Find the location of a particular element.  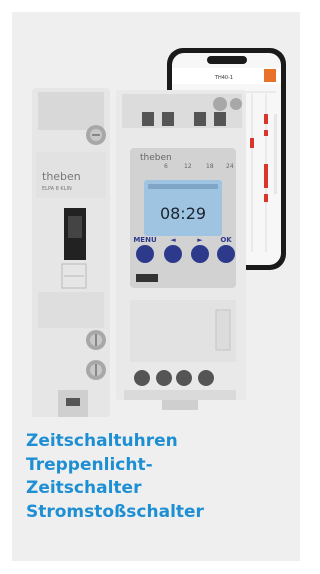

phone-accent-button is located at coordinates (270, 75).